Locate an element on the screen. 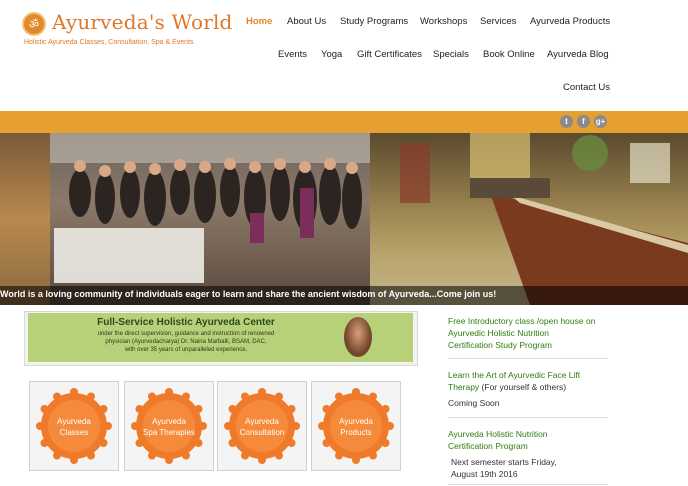 Image resolution: width=688 pixels, height=486 pixels. twitter-icon: t is located at coordinates (566, 121).